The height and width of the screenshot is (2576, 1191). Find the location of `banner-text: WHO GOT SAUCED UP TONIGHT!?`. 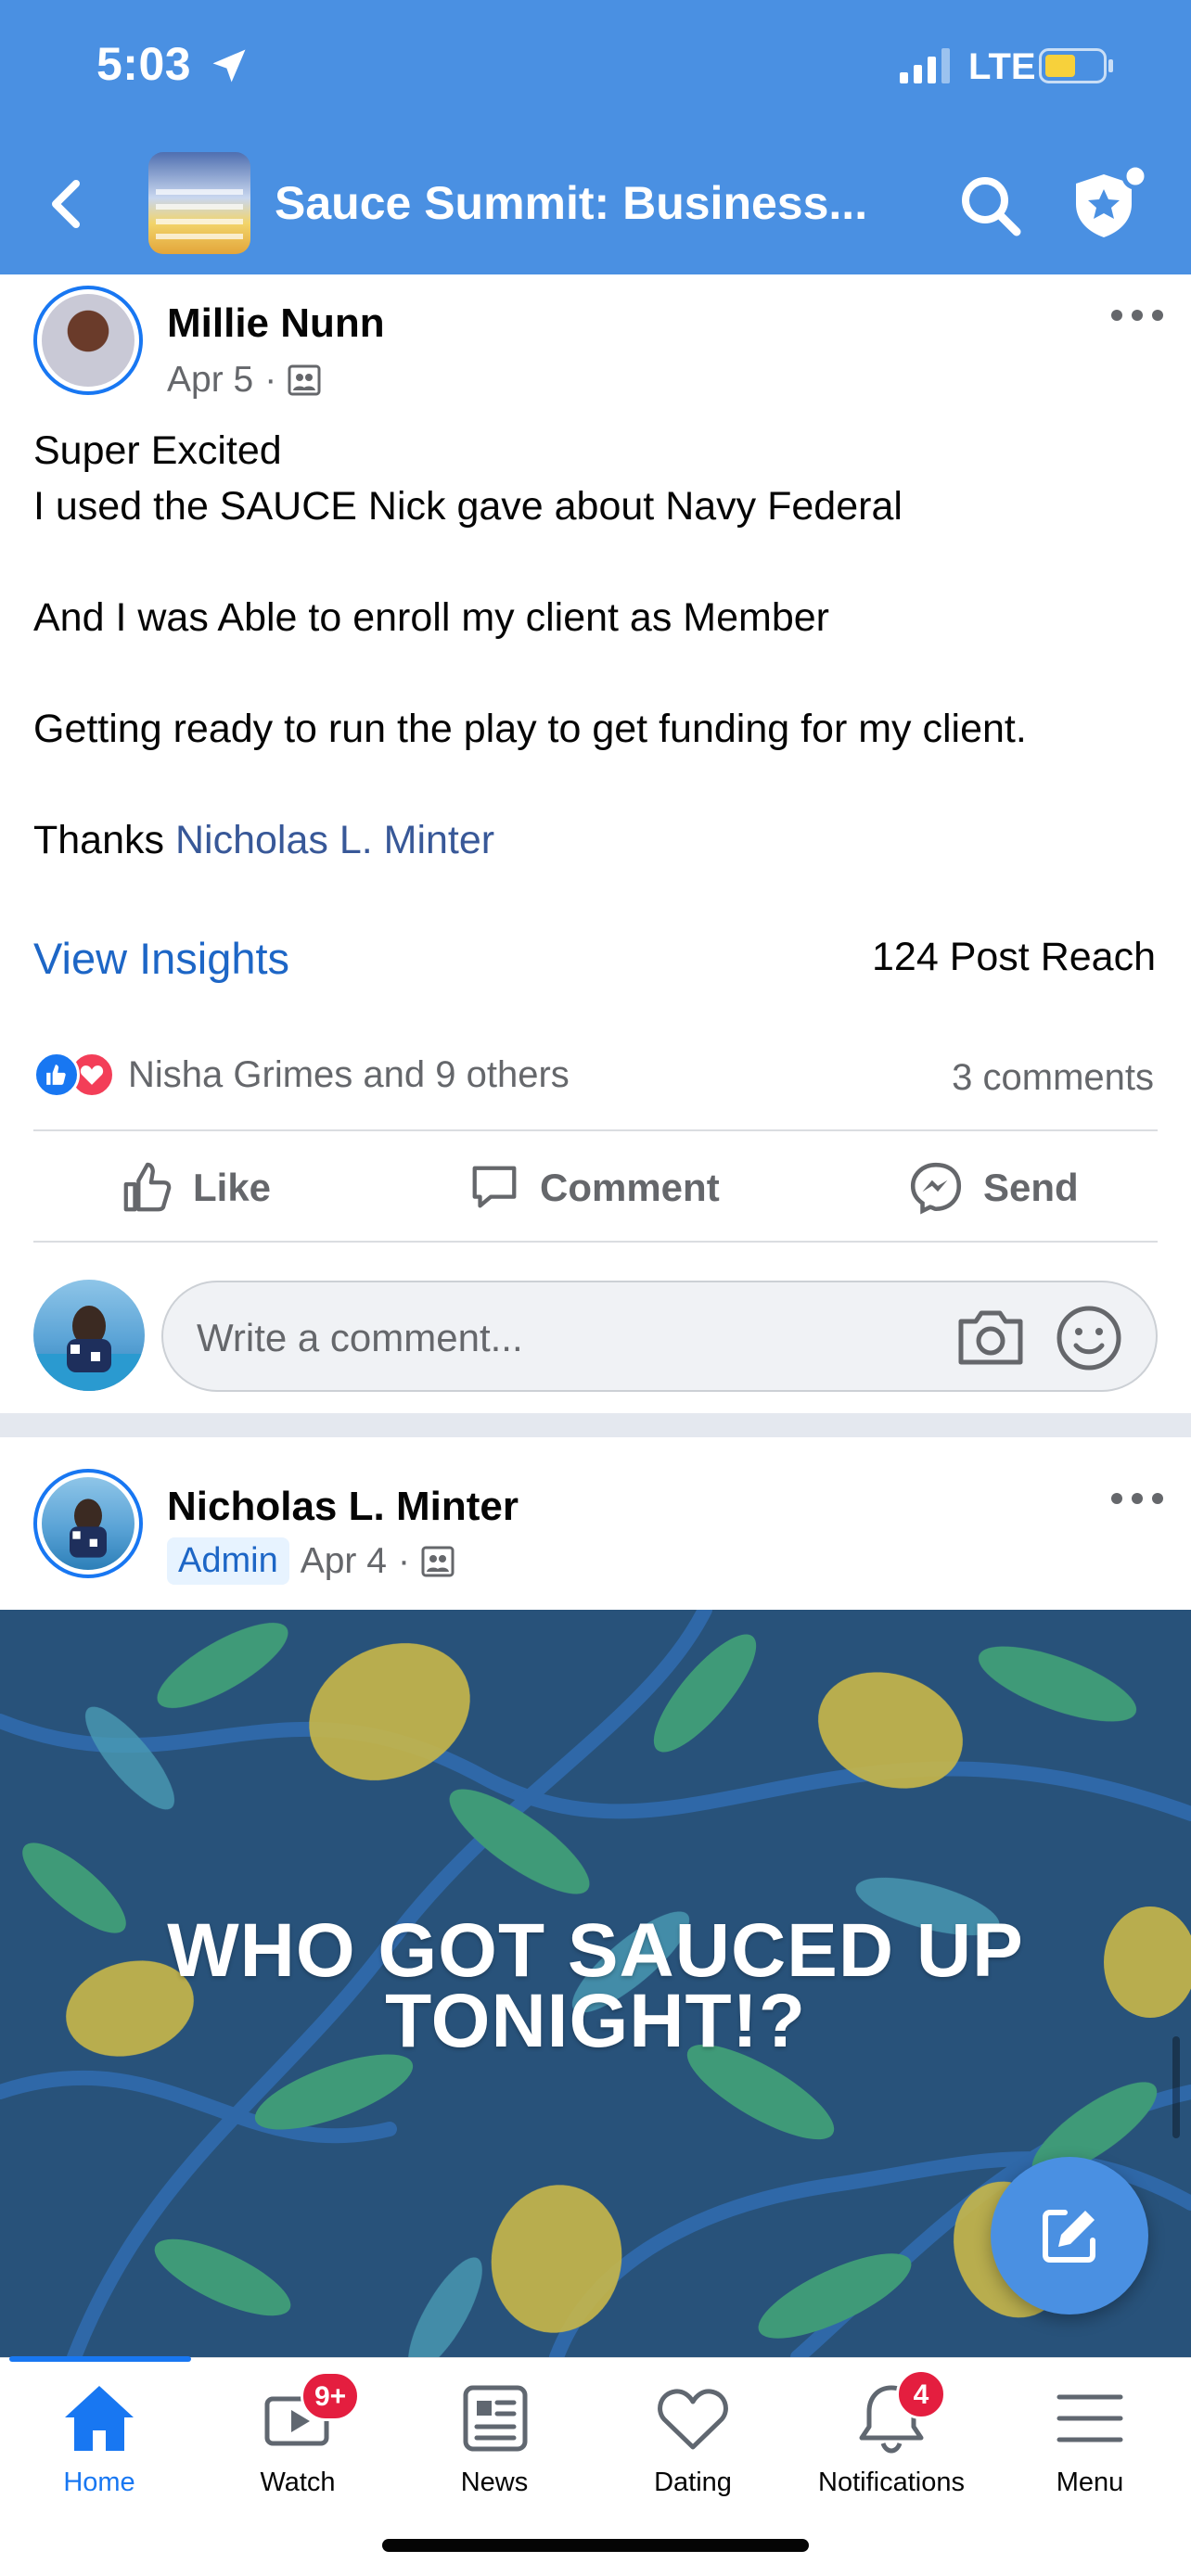

banner-text: WHO GOT SAUCED UP TONIGHT!? is located at coordinates (595, 1985).